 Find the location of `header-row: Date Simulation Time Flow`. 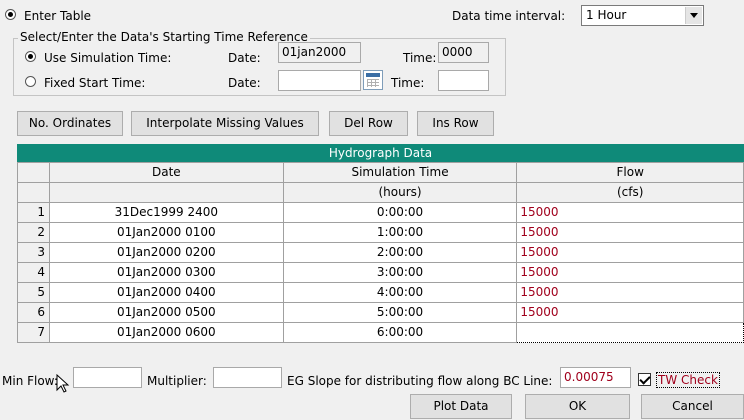

header-row: Date Simulation Time Flow is located at coordinates (380, 172).